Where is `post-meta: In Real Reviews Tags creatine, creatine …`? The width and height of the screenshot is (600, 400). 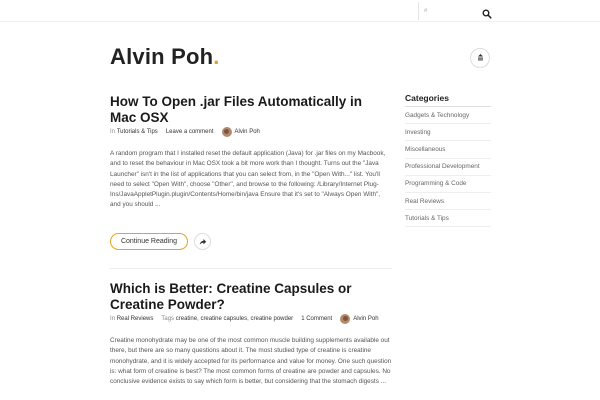
post-meta: In Real Reviews Tags creatine, creatine … is located at coordinates (244, 319).